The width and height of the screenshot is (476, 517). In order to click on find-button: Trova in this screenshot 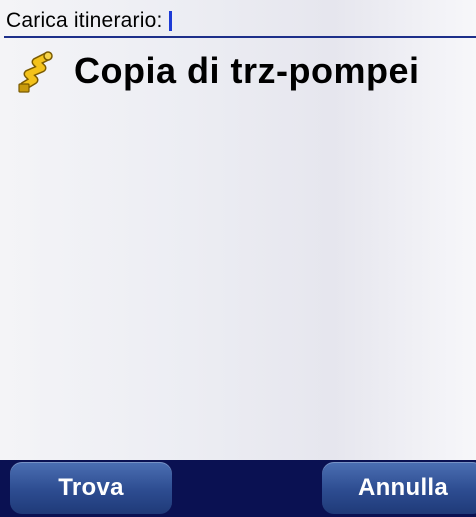, I will do `click(91, 488)`.